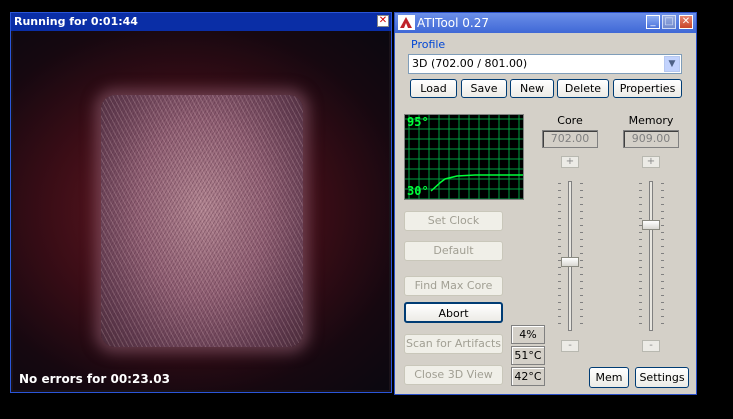 The height and width of the screenshot is (419, 733). What do you see at coordinates (651, 162) in the screenshot?
I see `memory-increment-button: +` at bounding box center [651, 162].